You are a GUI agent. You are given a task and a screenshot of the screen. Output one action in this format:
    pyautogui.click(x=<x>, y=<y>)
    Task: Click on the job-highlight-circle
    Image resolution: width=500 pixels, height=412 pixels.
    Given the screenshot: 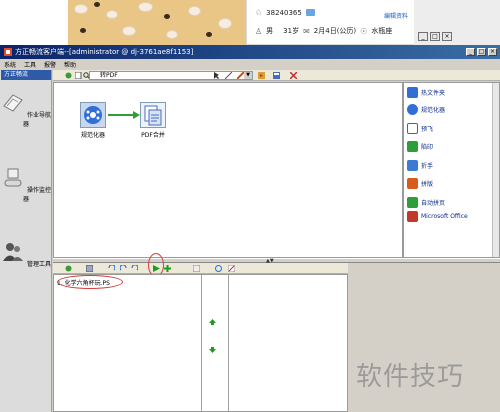 What is the action you would take?
    pyautogui.click(x=90, y=282)
    